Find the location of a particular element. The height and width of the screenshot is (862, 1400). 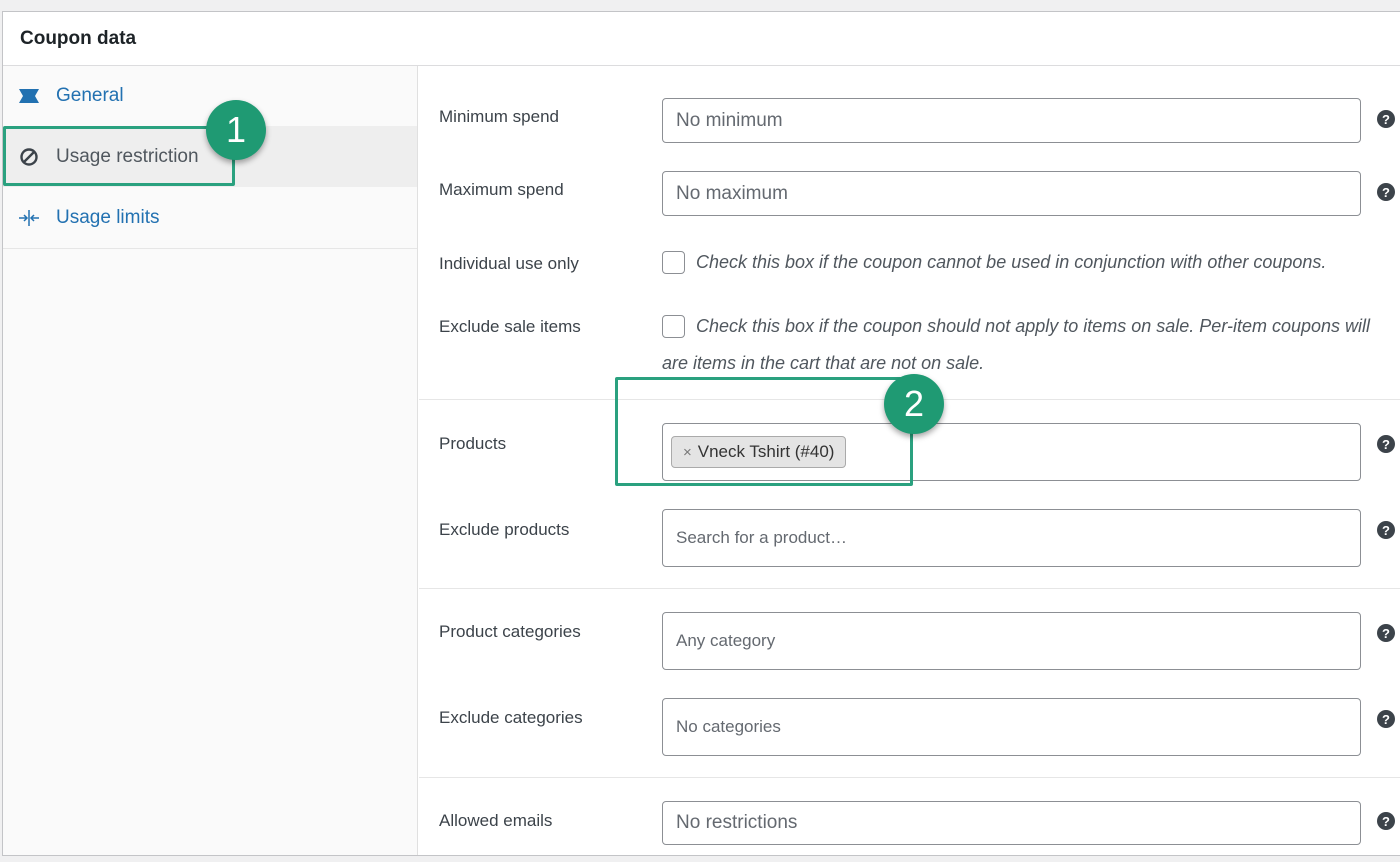

tab-usage-limits-label: Usage limits is located at coordinates (108, 217).